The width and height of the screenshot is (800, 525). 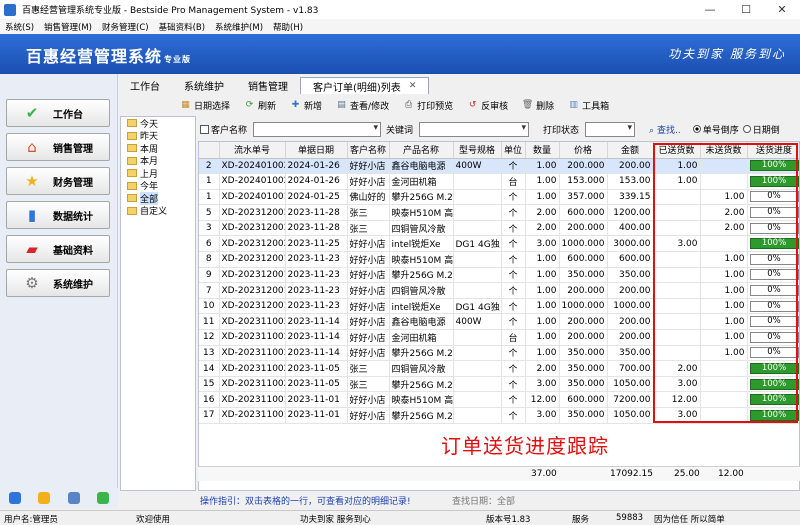 What do you see at coordinates (68, 27) in the screenshot?
I see `menu-item: 销售管理(M)` at bounding box center [68, 27].